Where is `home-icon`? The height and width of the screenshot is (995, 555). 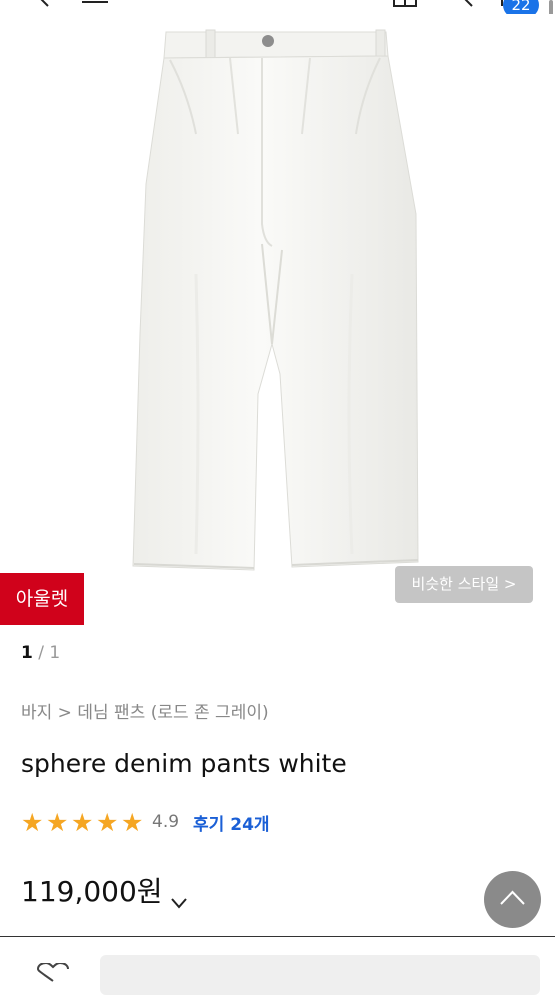
home-icon is located at coordinates (405, 6).